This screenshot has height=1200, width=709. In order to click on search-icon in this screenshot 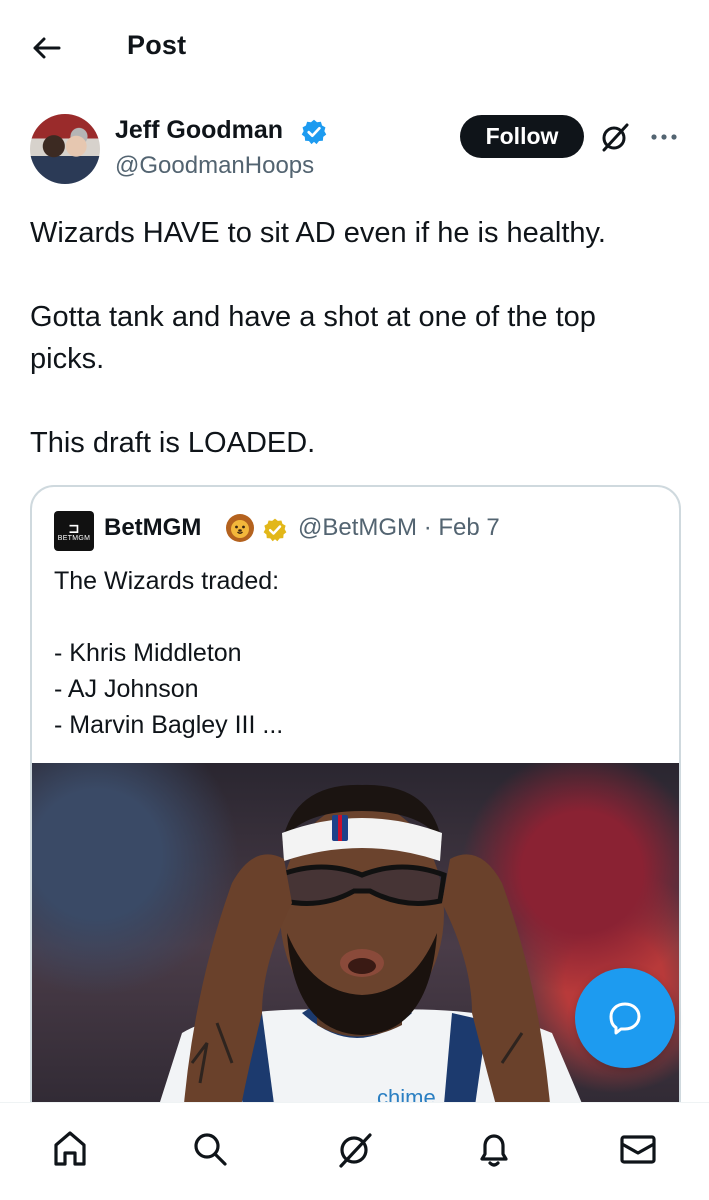, I will do `click(210, 1149)`.